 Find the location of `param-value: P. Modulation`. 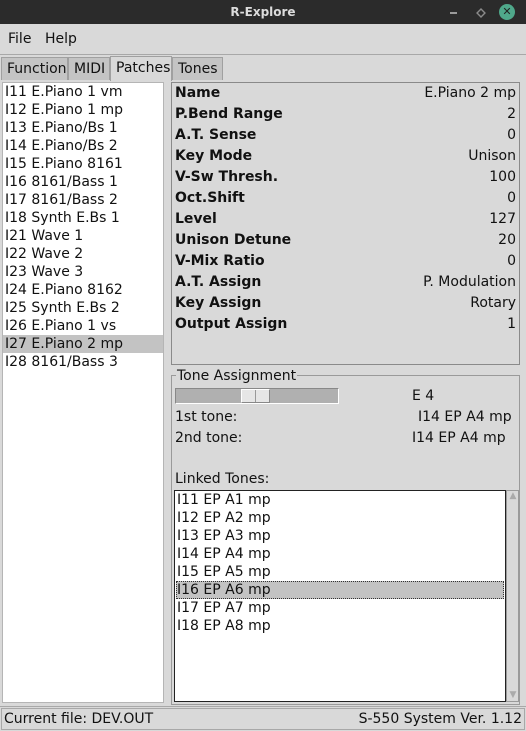

param-value: P. Modulation is located at coordinates (469, 282).